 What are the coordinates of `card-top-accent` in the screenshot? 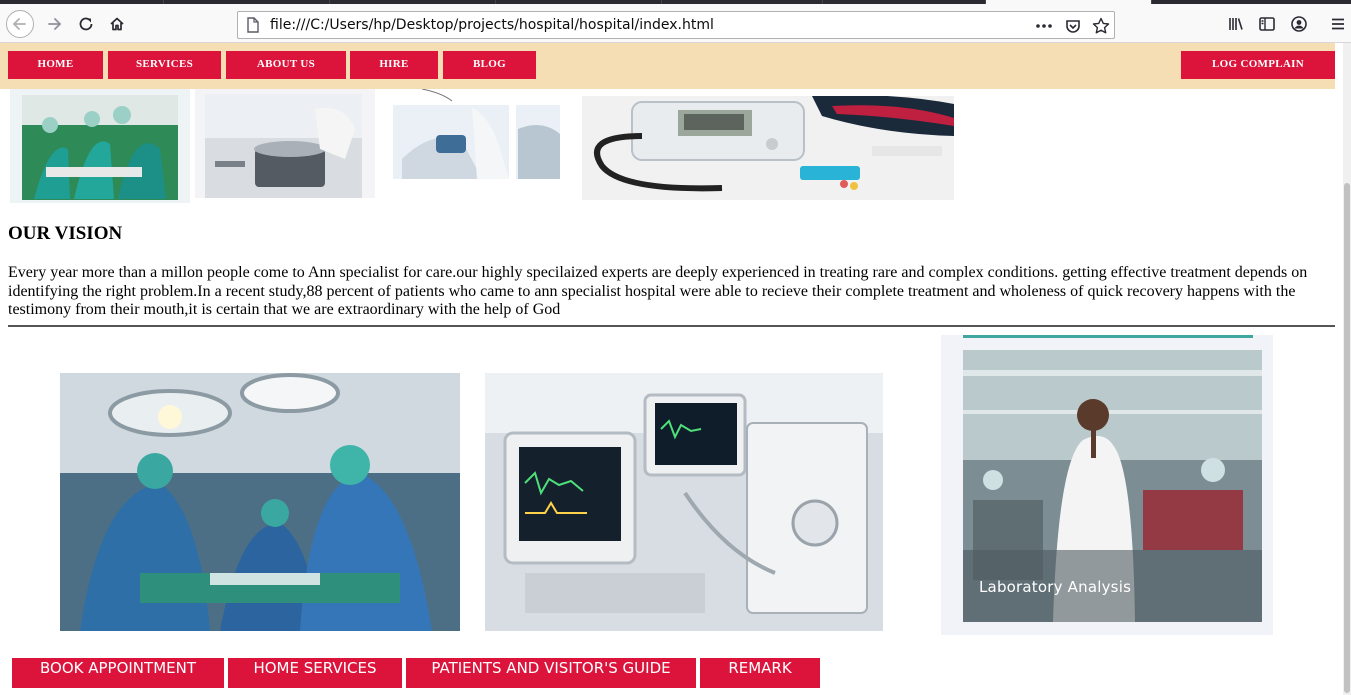 It's located at (1108, 336).